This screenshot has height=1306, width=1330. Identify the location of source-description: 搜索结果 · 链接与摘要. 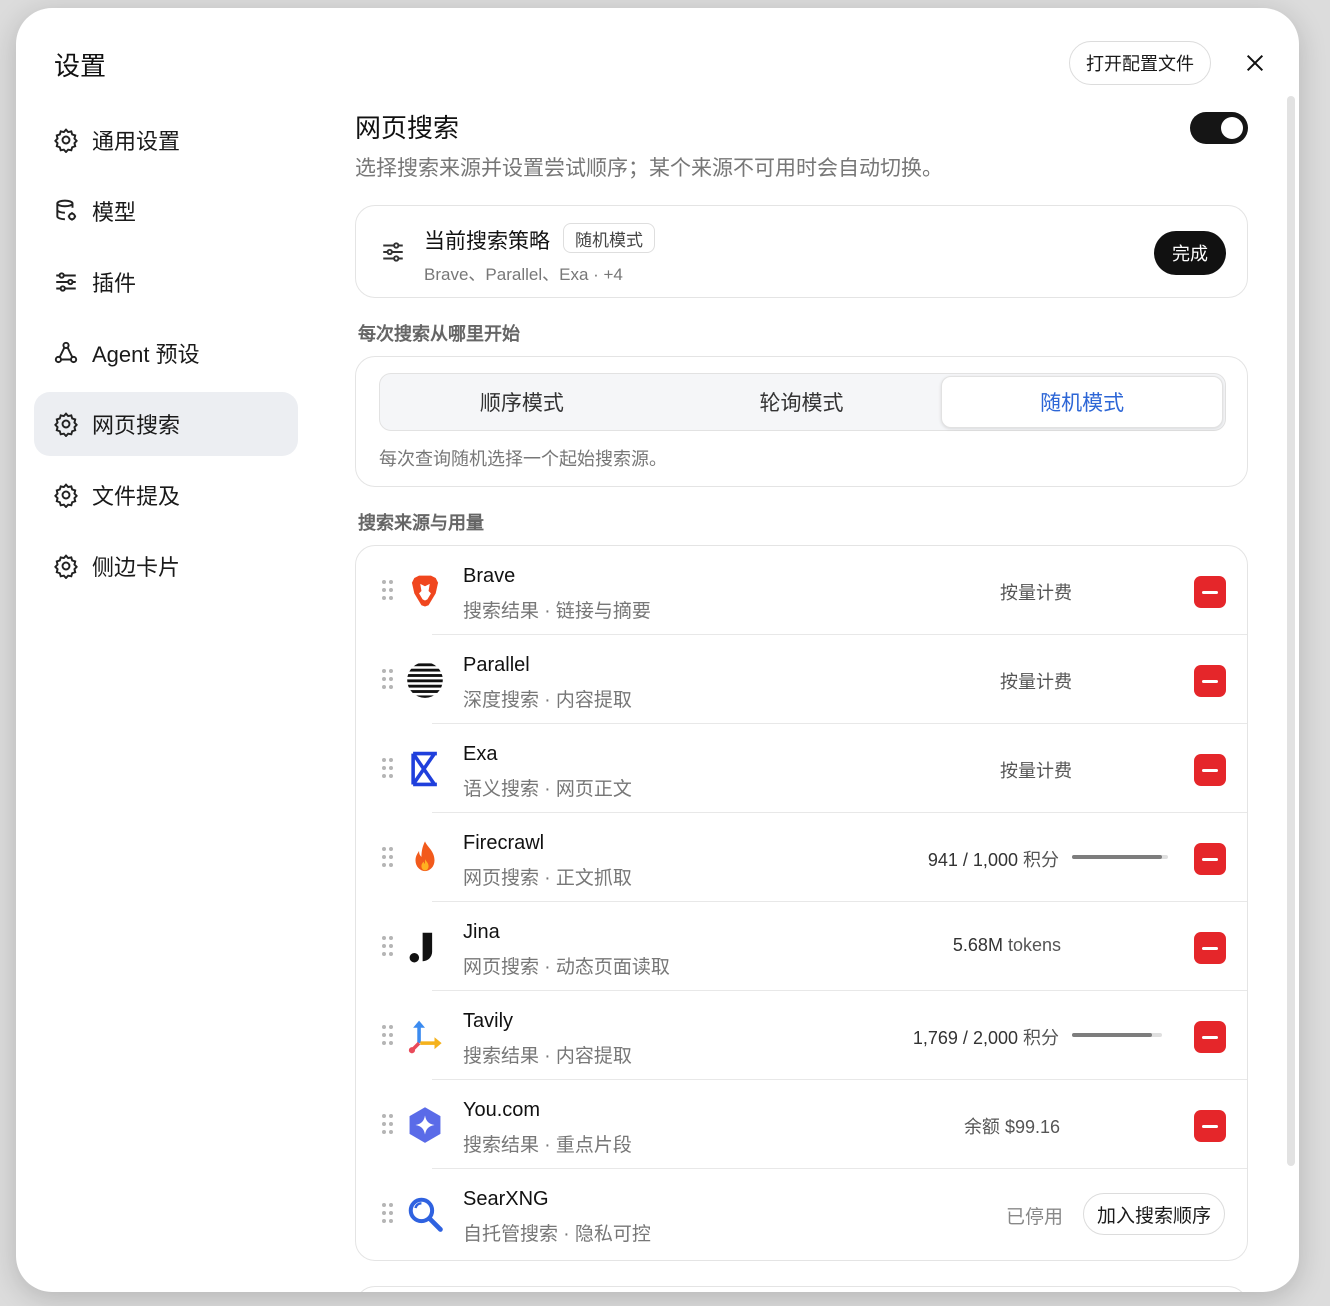
(557, 611).